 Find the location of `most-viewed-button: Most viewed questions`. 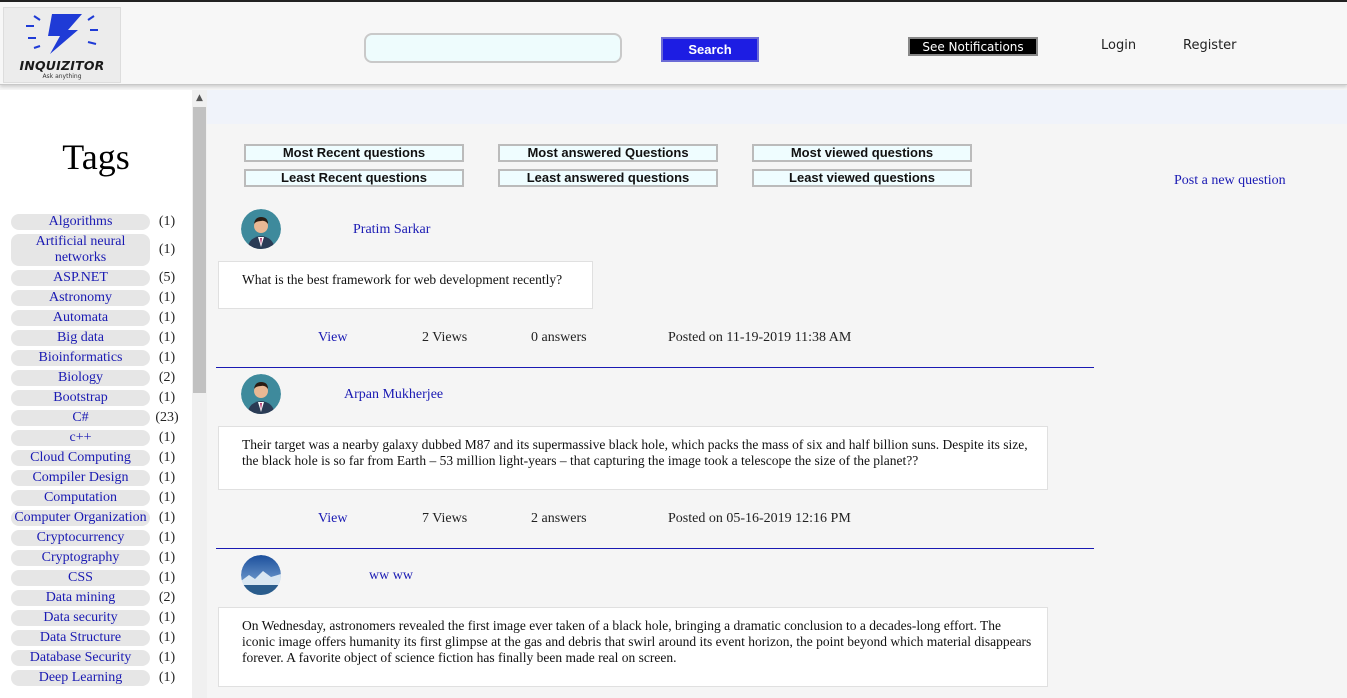

most-viewed-button: Most viewed questions is located at coordinates (862, 153).